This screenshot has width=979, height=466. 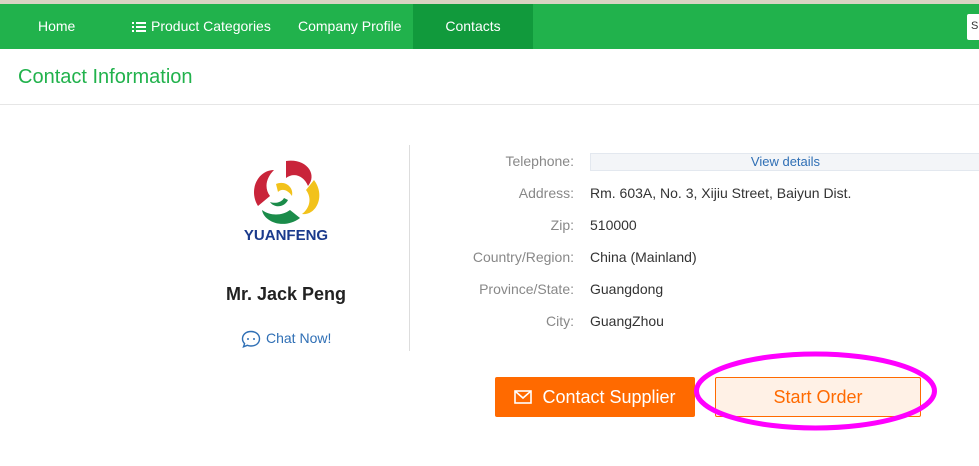 I want to click on info-value: China (Mainland), so click(x=643, y=257).